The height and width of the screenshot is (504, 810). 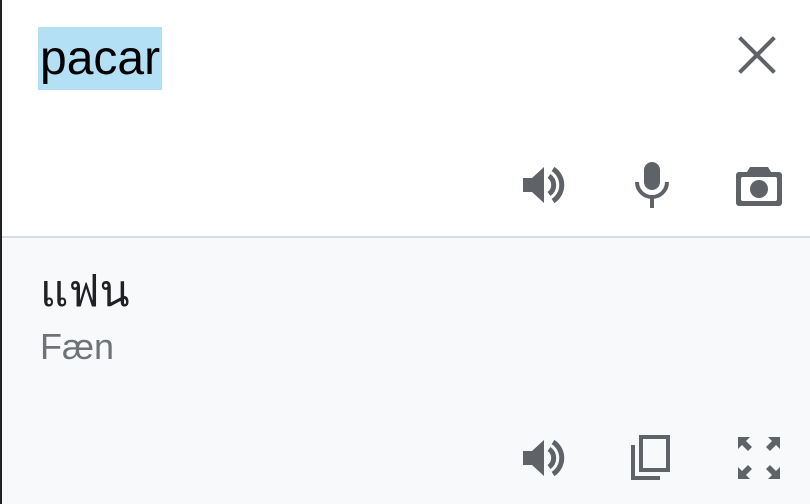 I want to click on close-icon, so click(x=757, y=55).